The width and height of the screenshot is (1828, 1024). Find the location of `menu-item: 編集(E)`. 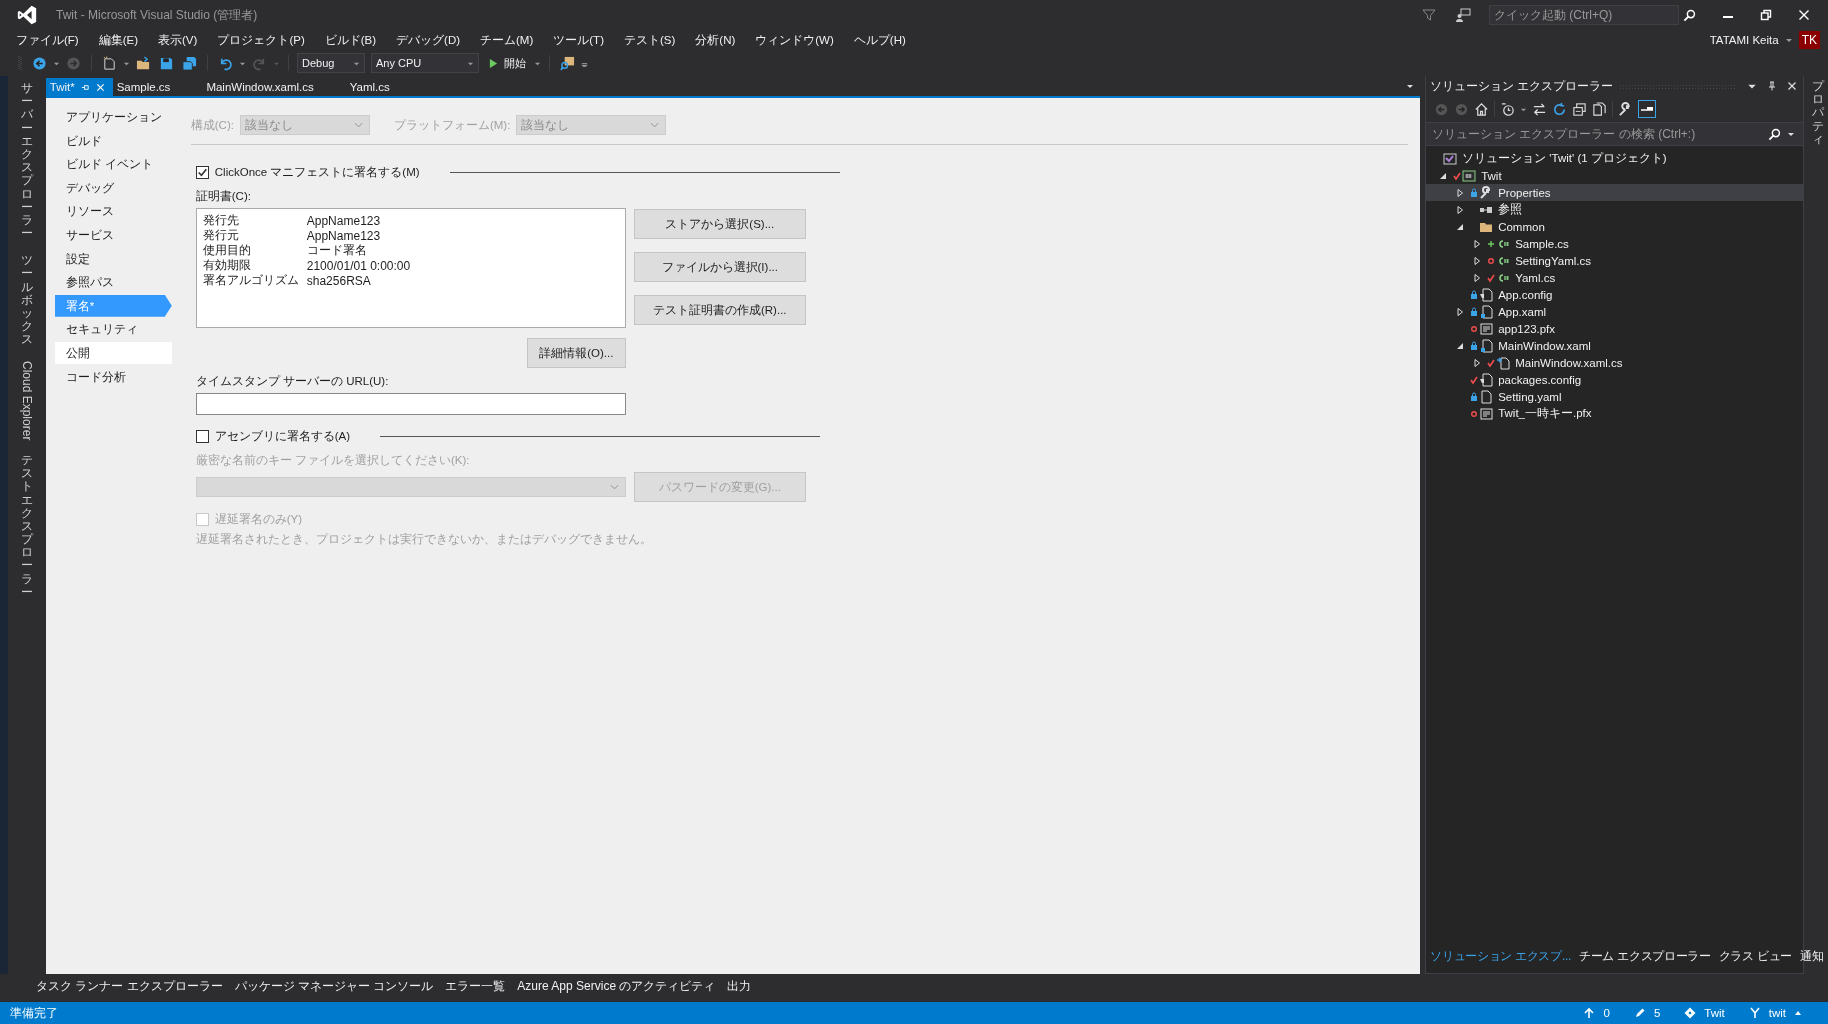

menu-item: 編集(E) is located at coordinates (123, 40).